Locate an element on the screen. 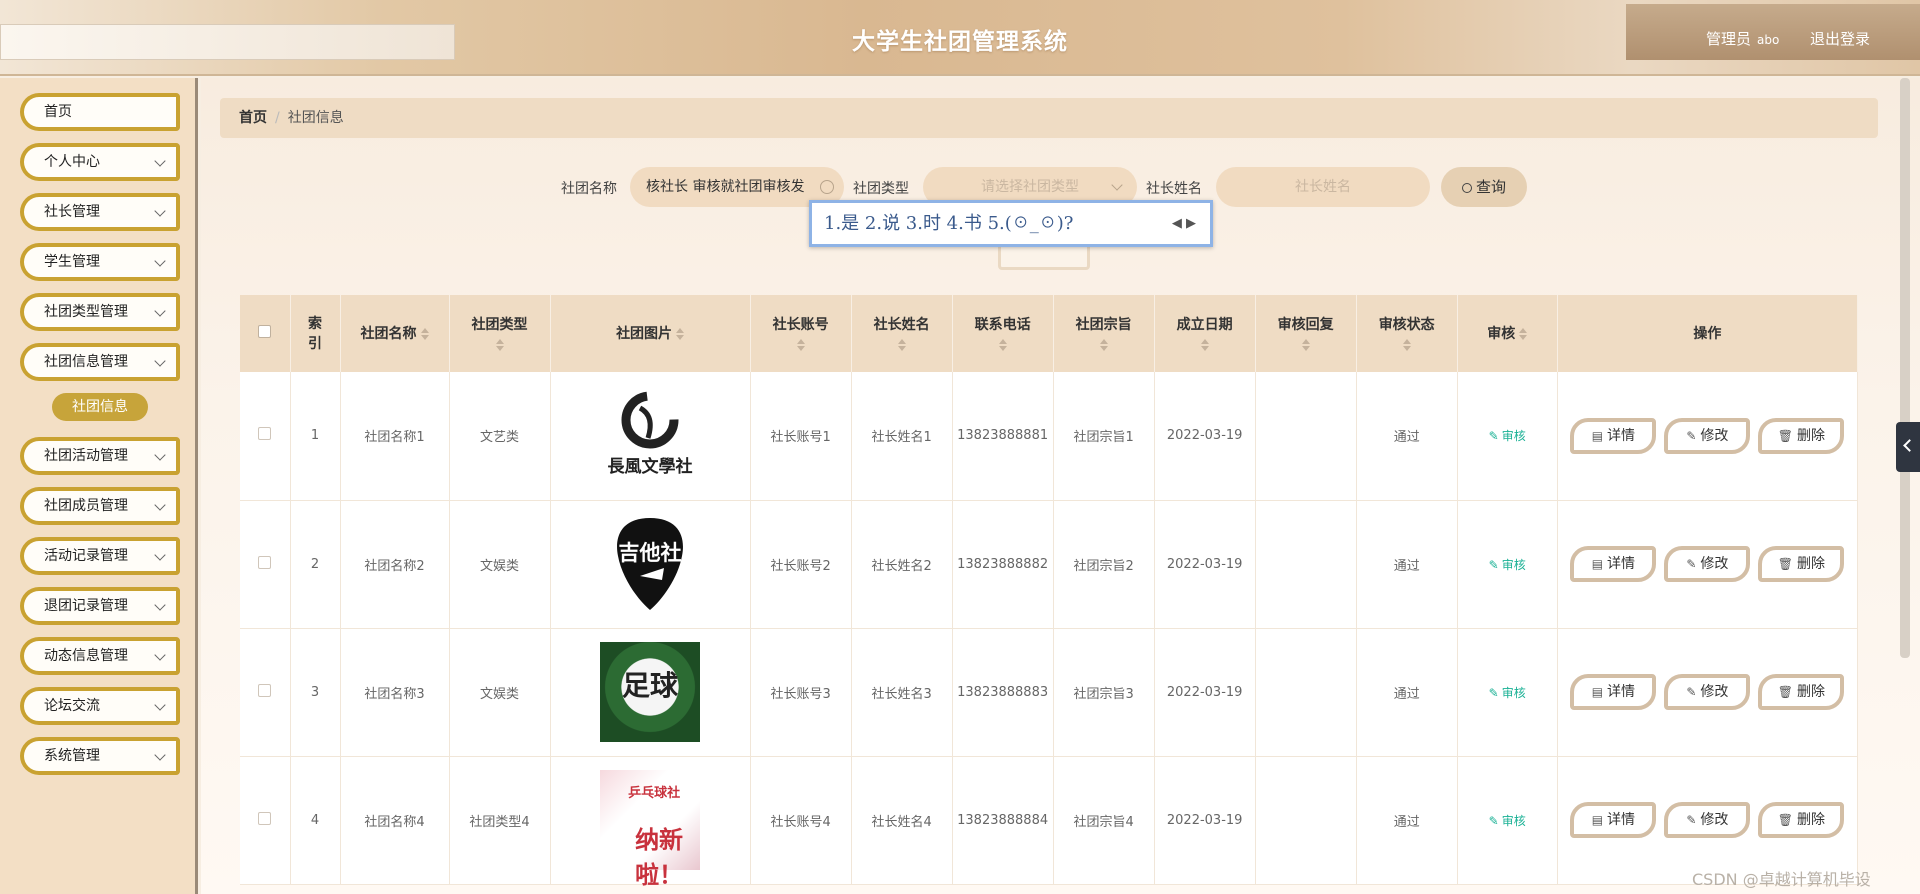 The image size is (1920, 894). col-header-audit: 审核 is located at coordinates (1507, 333).